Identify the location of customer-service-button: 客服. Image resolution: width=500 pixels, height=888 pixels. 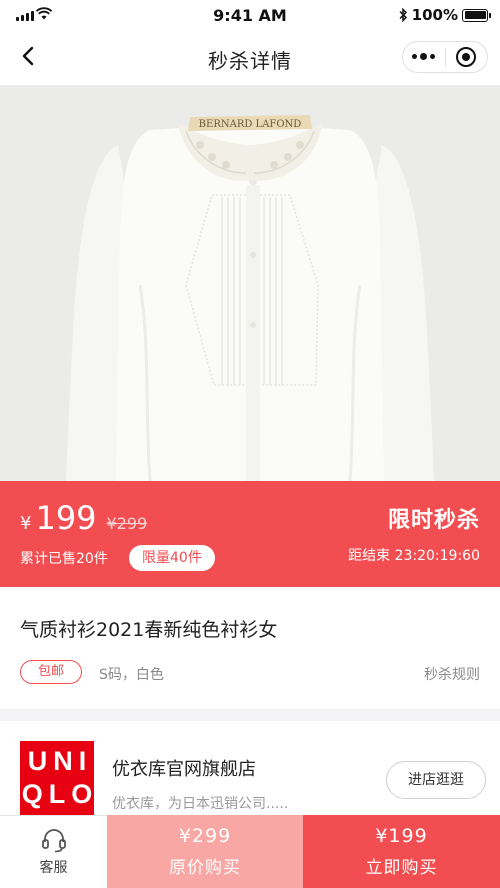
(53, 851).